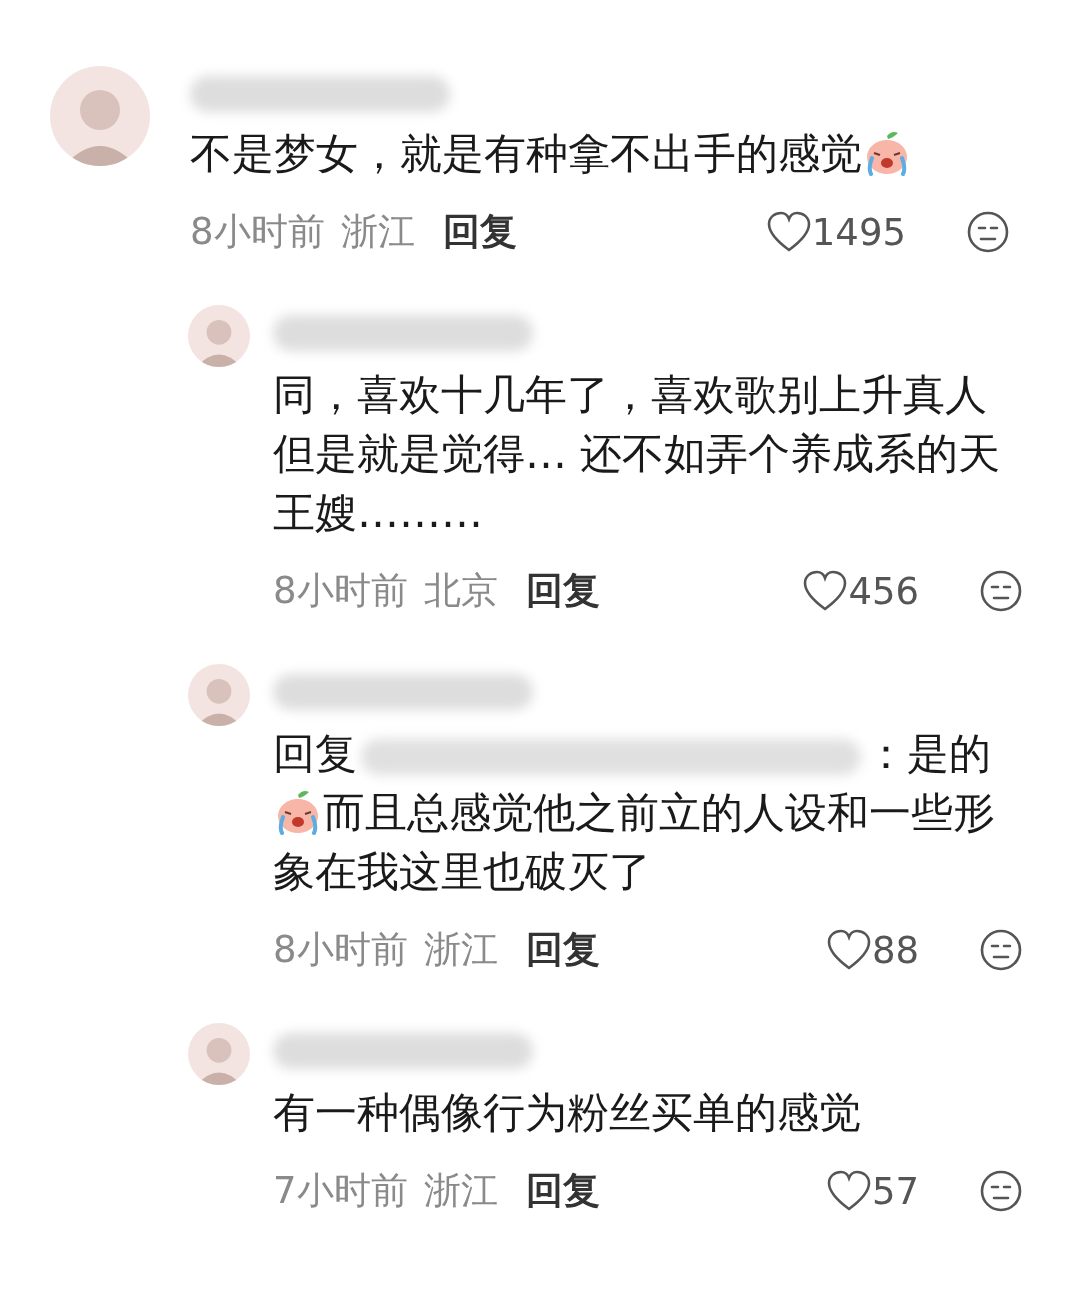 The width and height of the screenshot is (1080, 1297). Describe the element at coordinates (858, 232) in the screenshot. I see `like-count: 1495` at that location.